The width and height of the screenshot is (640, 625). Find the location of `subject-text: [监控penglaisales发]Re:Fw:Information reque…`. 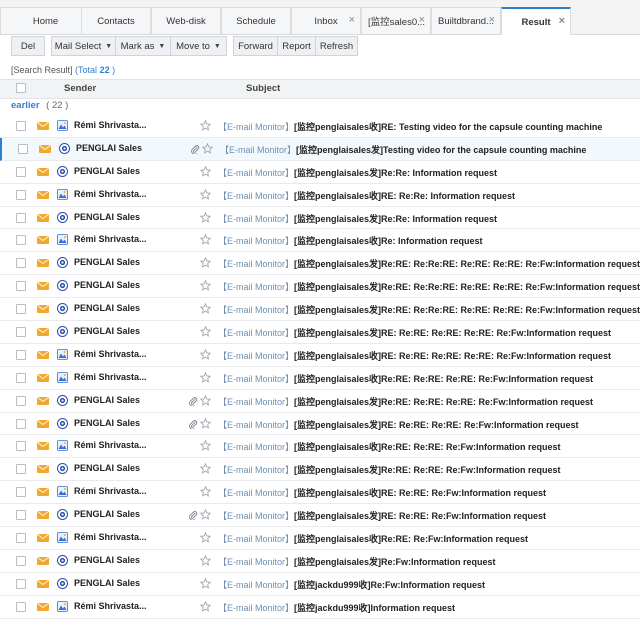

subject-text: [监控penglaisales发]Re:Fw:Information reque… is located at coordinates (395, 561).